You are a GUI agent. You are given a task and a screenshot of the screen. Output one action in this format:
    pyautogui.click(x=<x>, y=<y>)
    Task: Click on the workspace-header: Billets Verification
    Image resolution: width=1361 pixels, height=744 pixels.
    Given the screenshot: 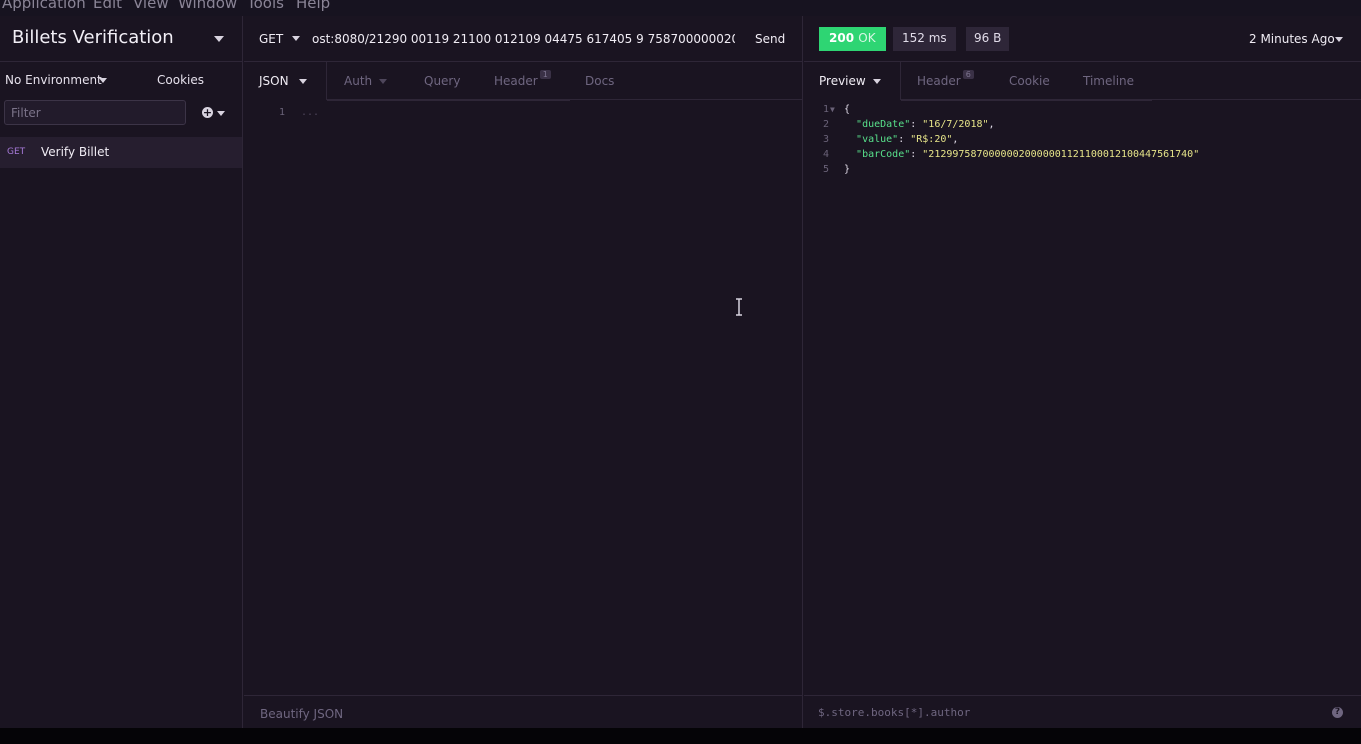 What is the action you would take?
    pyautogui.click(x=121, y=39)
    